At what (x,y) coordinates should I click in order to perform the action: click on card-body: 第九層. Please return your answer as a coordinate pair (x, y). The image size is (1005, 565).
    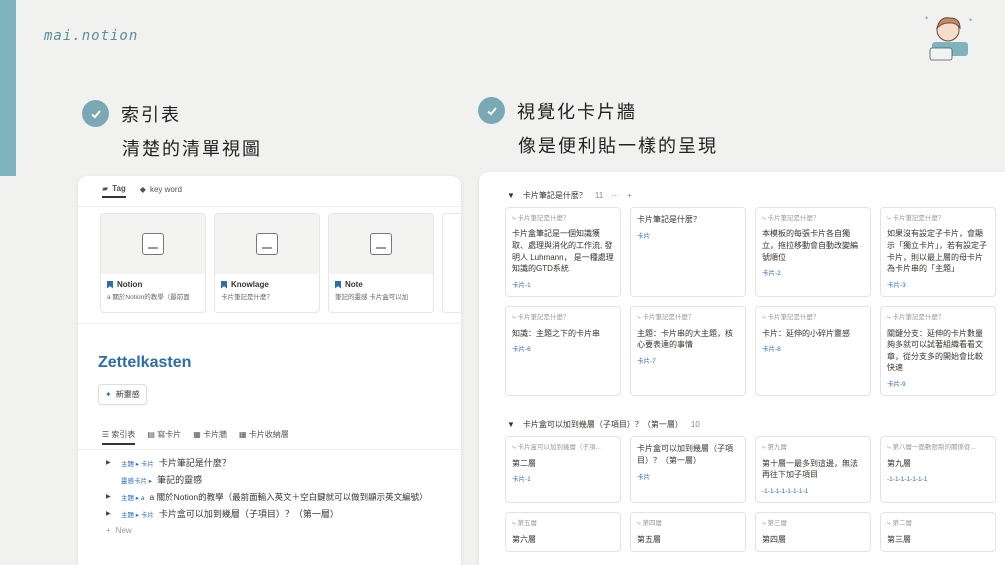
    Looking at the image, I should click on (899, 463).